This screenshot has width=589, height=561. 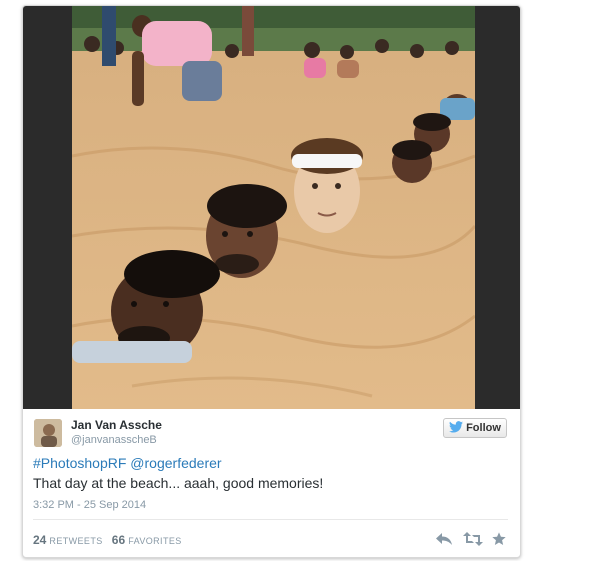 What do you see at coordinates (48, 433) in the screenshot?
I see `avatar` at bounding box center [48, 433].